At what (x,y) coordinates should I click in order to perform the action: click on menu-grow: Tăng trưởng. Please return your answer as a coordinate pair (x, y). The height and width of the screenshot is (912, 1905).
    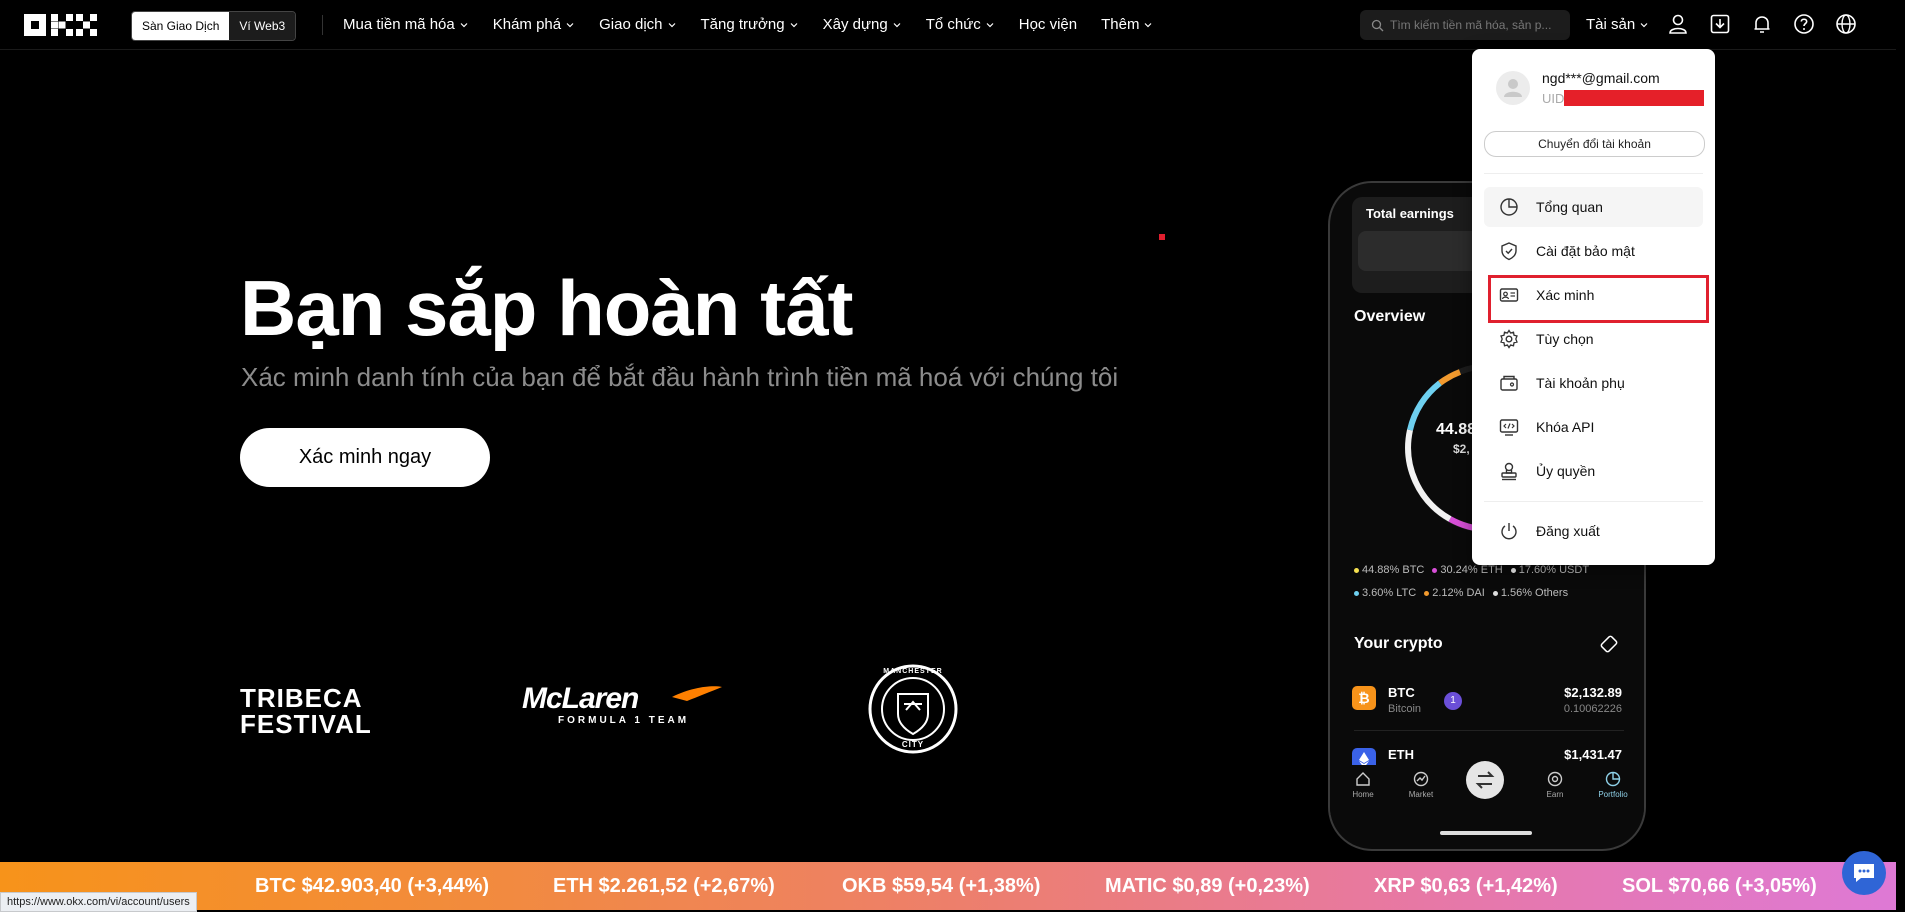
    Looking at the image, I should click on (750, 24).